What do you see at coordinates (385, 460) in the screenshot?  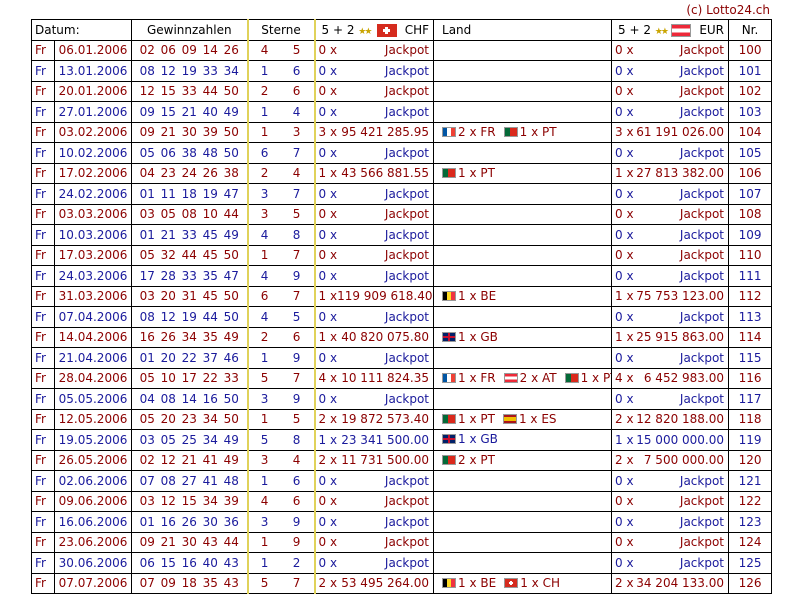 I see `prize-amount-chf: 11 731 500.00` at bounding box center [385, 460].